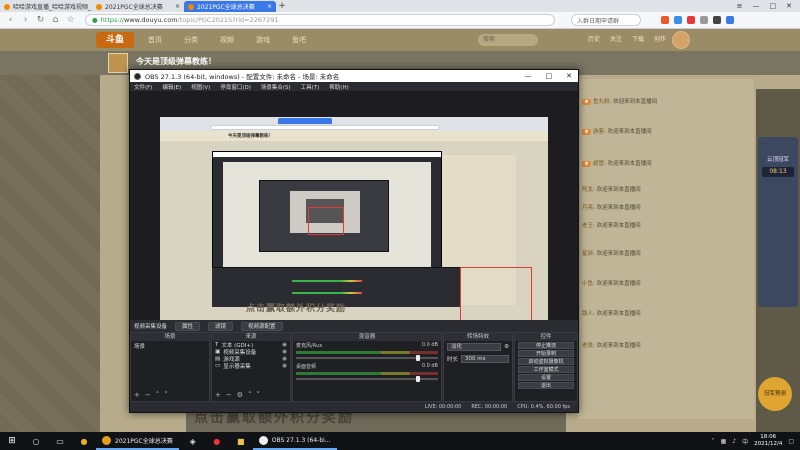  I want to click on menu-scene-collection: 场景集合(S), so click(276, 87).